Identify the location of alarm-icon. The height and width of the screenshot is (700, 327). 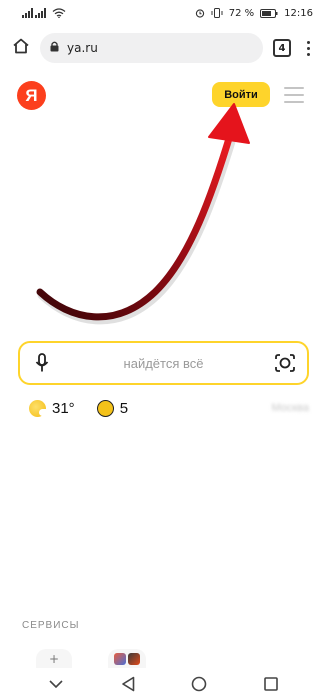
(200, 13).